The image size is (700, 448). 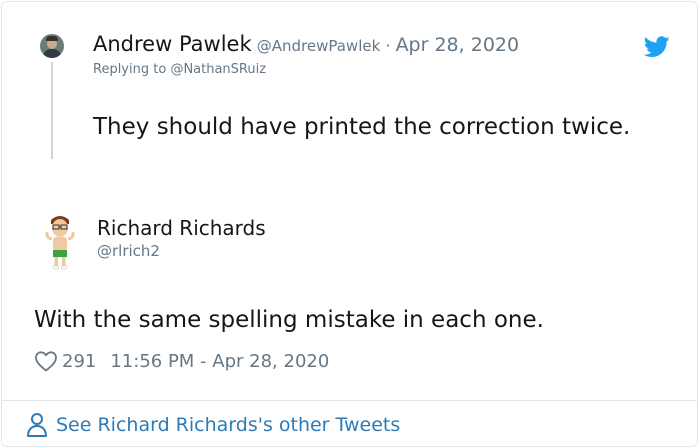 I want to click on thread-connector-line, so click(x=52, y=110).